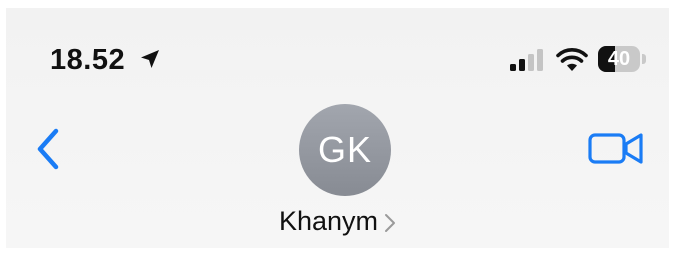 The image size is (675, 253). Describe the element at coordinates (390, 222) in the screenshot. I see `chevron-right-icon` at that location.